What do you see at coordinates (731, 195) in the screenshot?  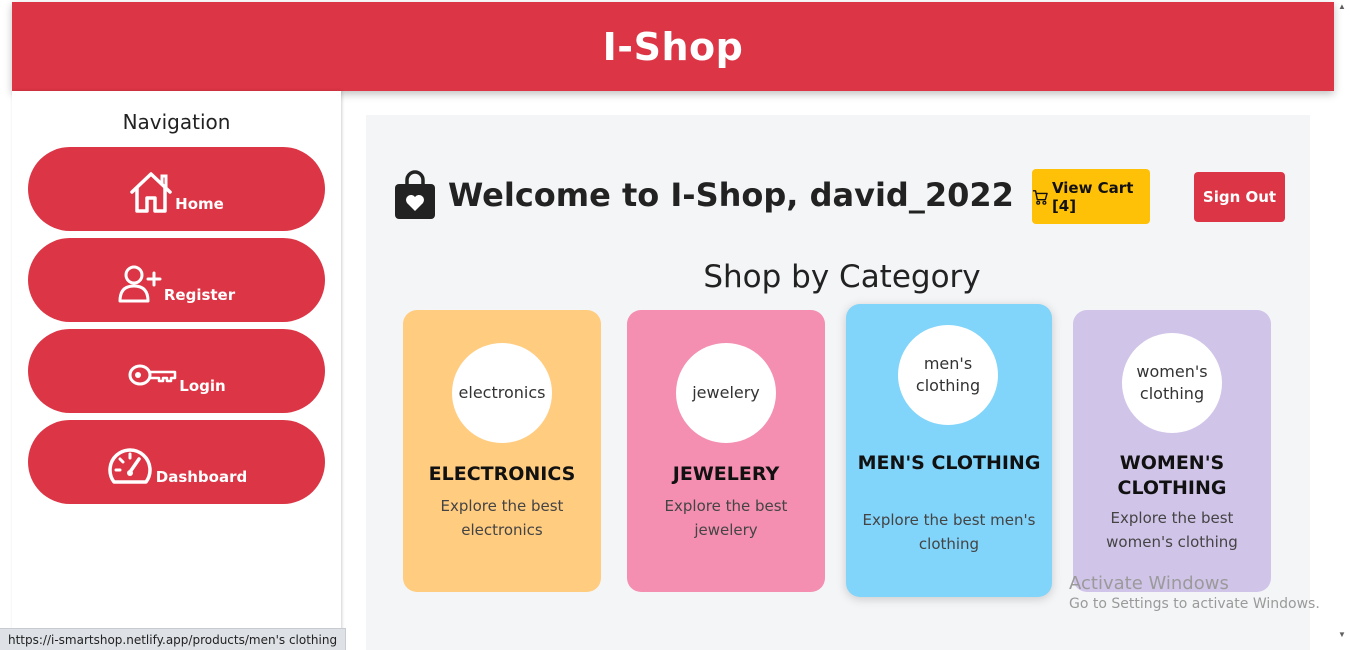 I see `welcome-heading: Welcome to I-Shop, david_2022` at bounding box center [731, 195].